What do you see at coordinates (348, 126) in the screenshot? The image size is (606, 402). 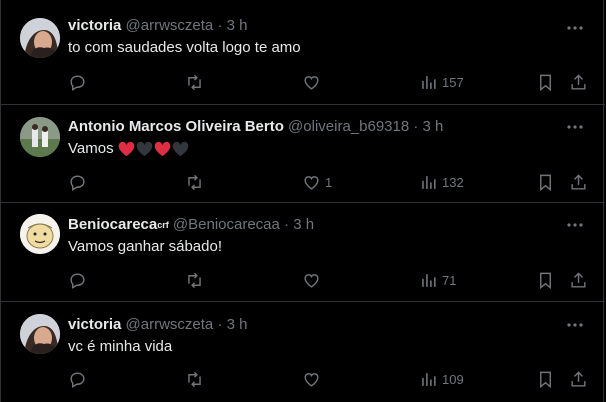 I see `user-handle: @oliveira_b69318` at bounding box center [348, 126].